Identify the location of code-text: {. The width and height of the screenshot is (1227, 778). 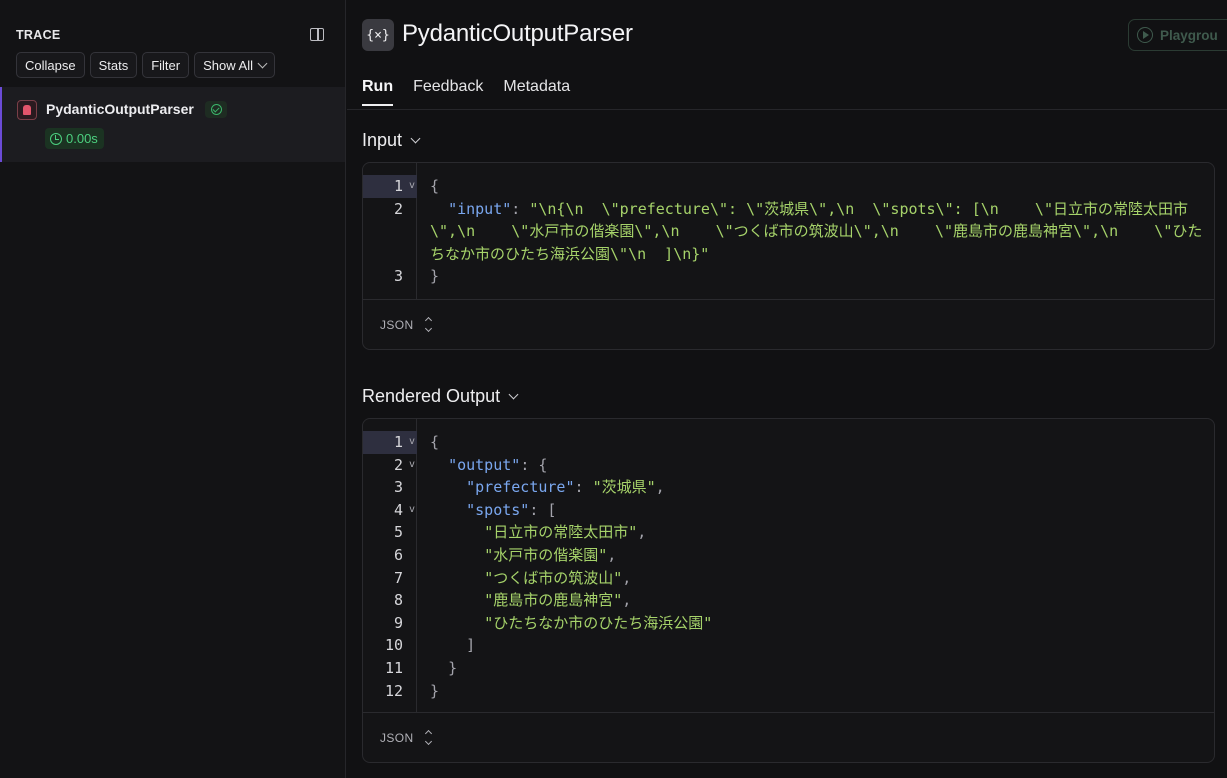
(428, 186).